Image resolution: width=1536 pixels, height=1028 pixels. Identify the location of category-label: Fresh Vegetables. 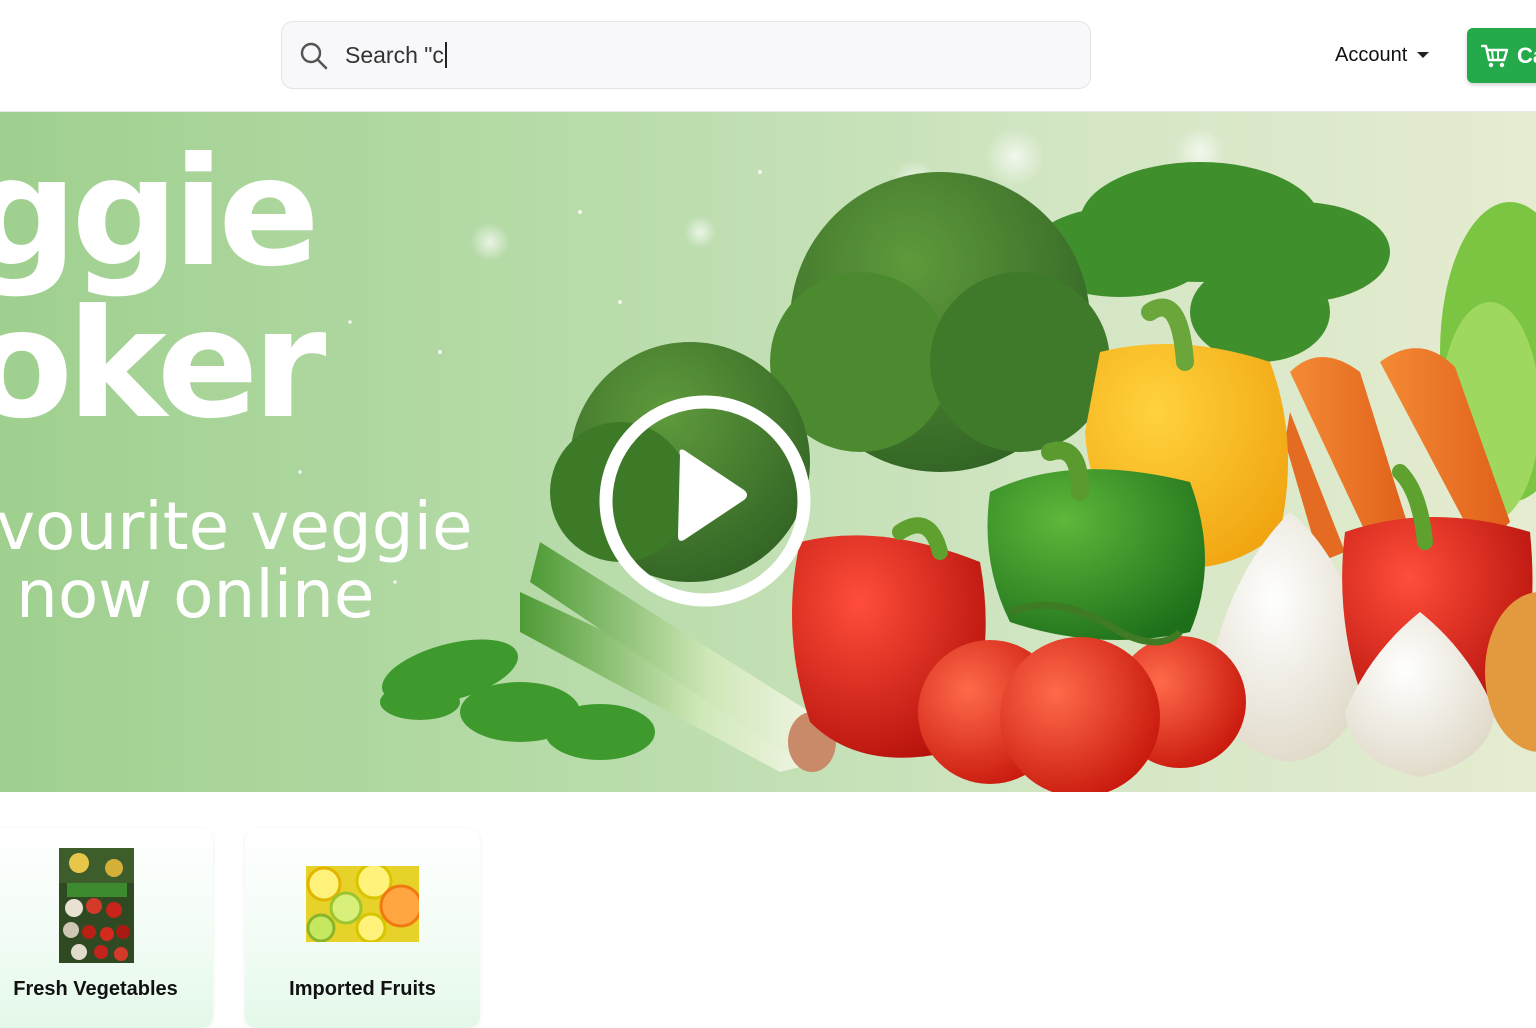
(95, 989).